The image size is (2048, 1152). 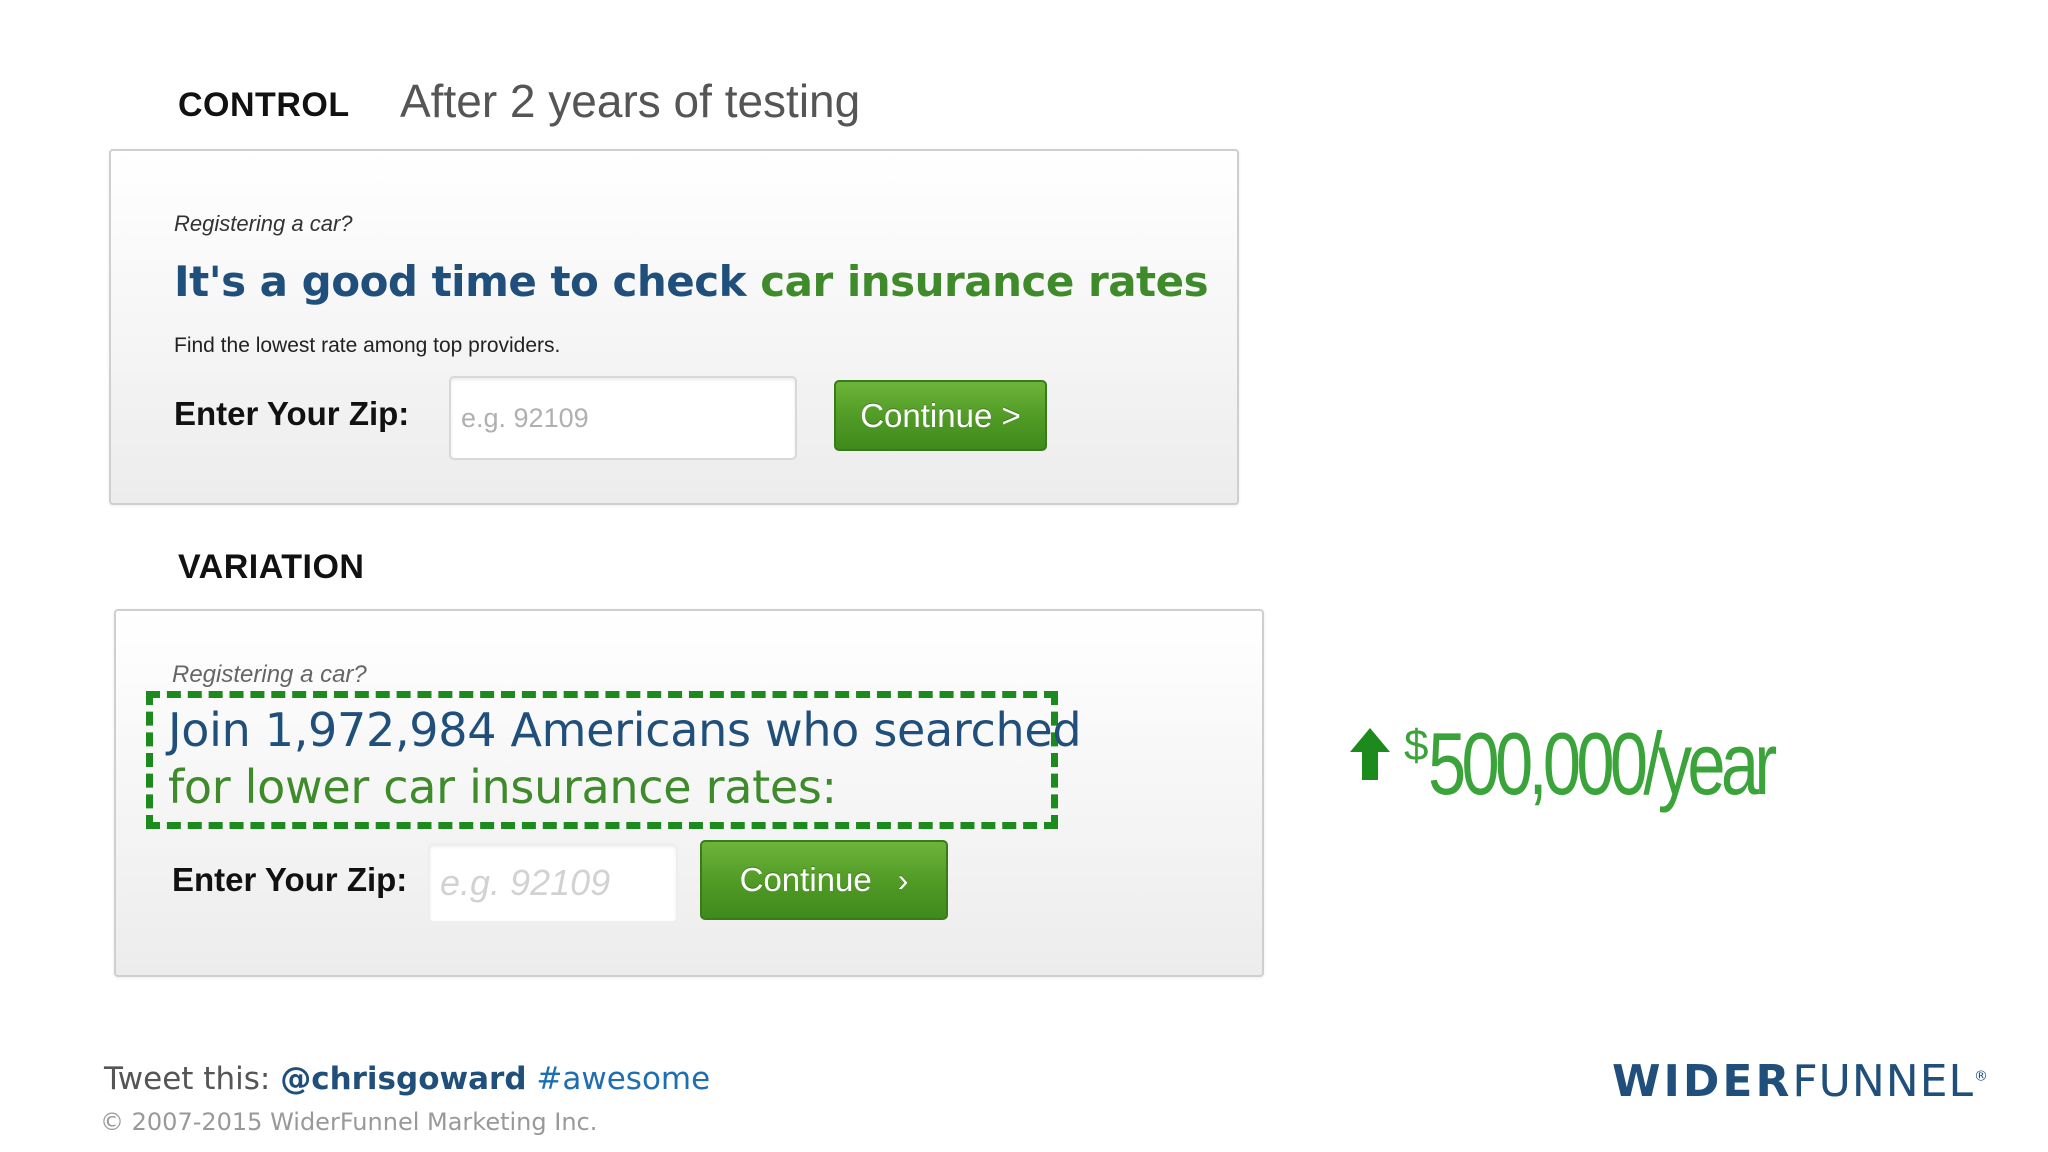 I want to click on result-callout: $ 500,000/year, so click(x=1609, y=764).